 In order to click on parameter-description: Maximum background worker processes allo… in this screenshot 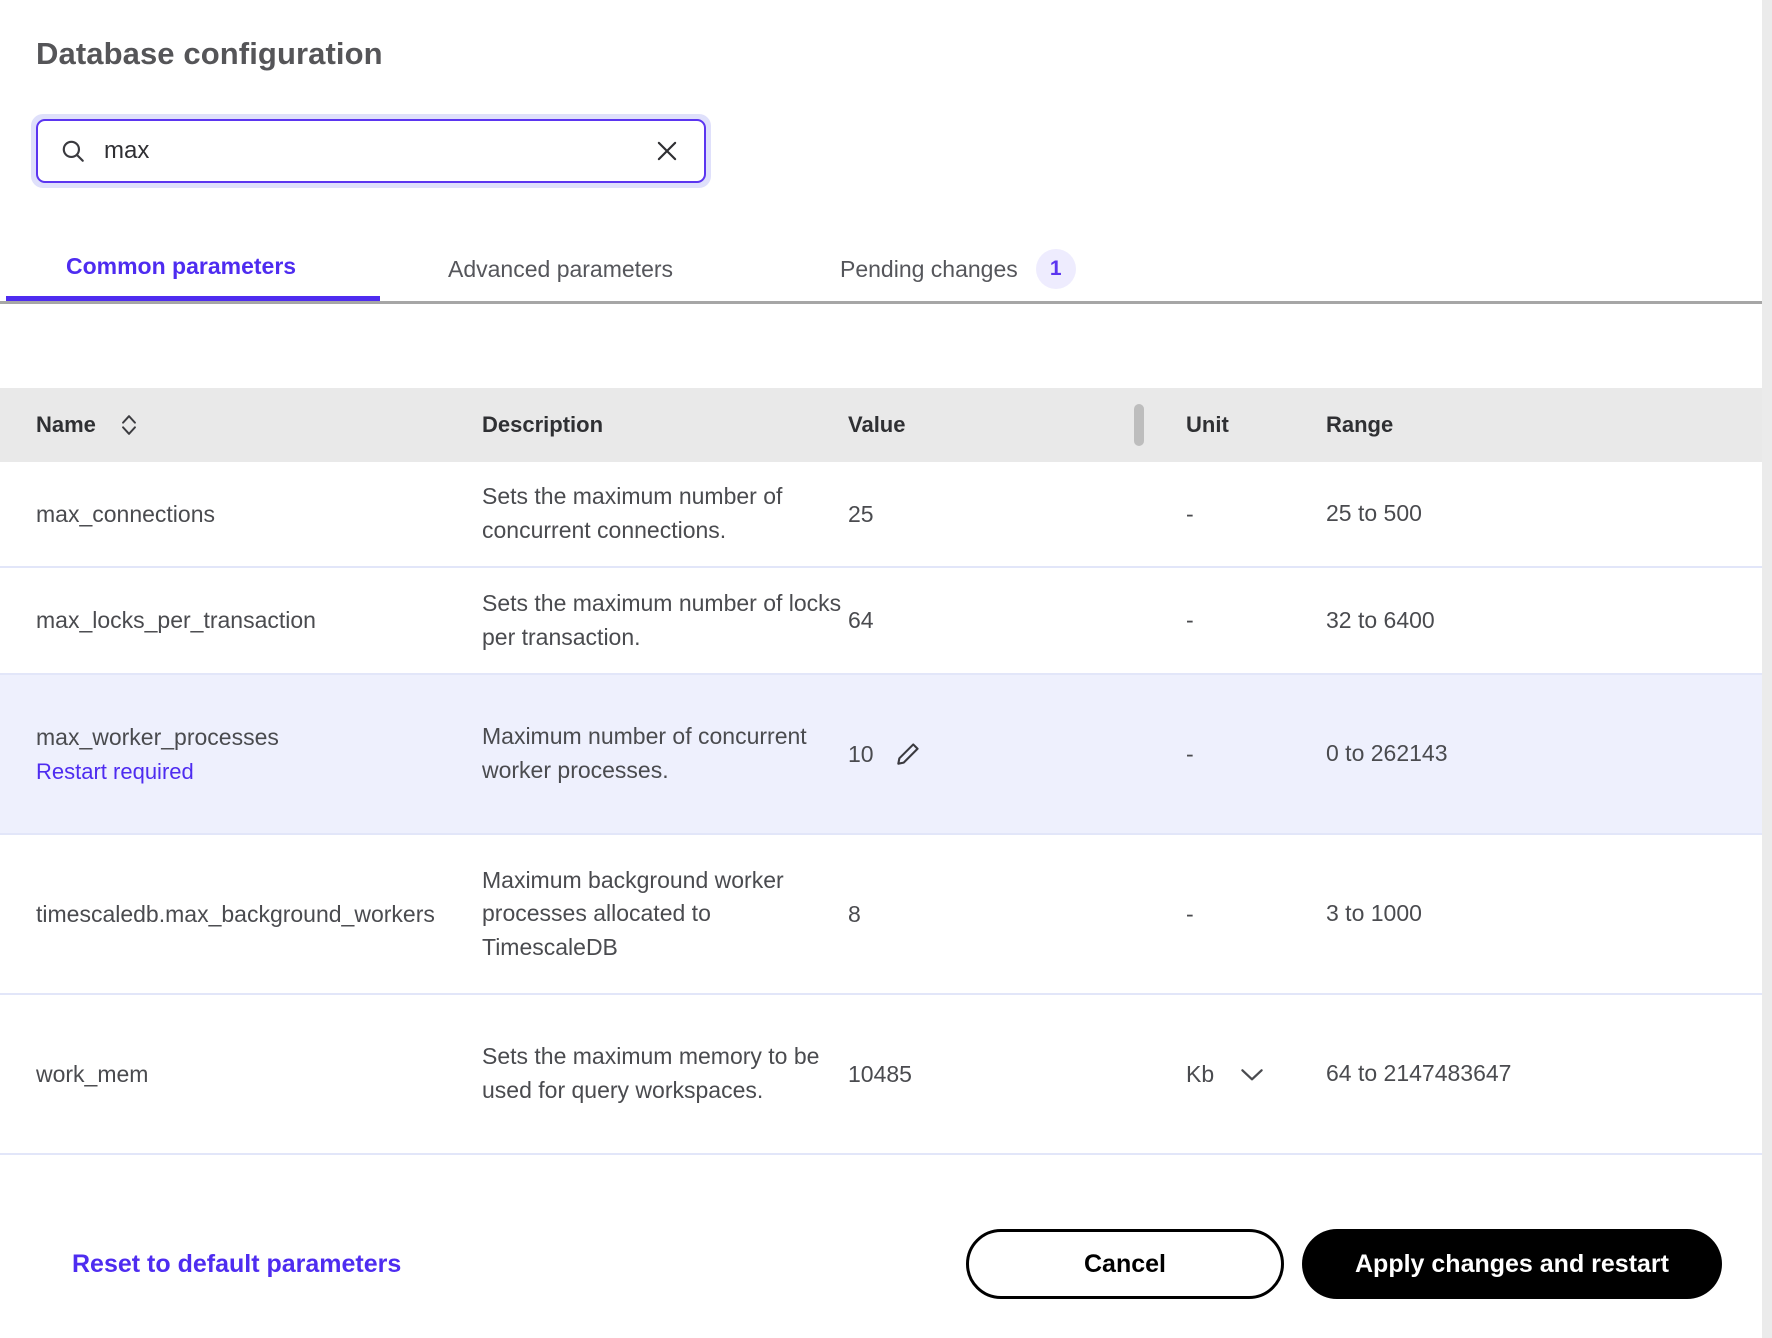, I will do `click(633, 913)`.